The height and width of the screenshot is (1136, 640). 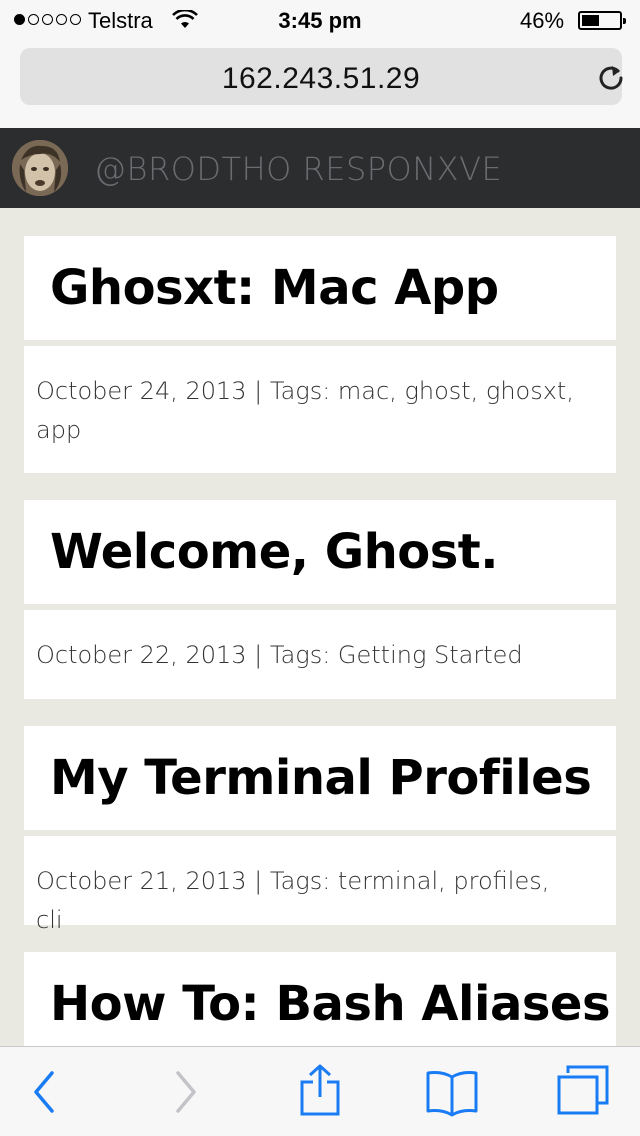 I want to click on post-title: My Terminal Profiles, so click(x=321, y=778).